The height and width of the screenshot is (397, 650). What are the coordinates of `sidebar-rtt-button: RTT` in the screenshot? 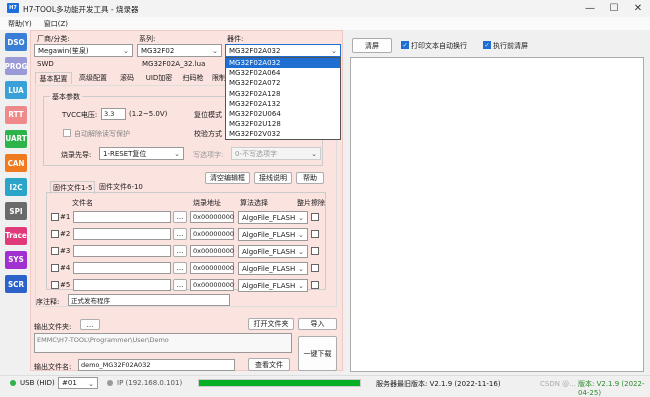 It's located at (16, 114).